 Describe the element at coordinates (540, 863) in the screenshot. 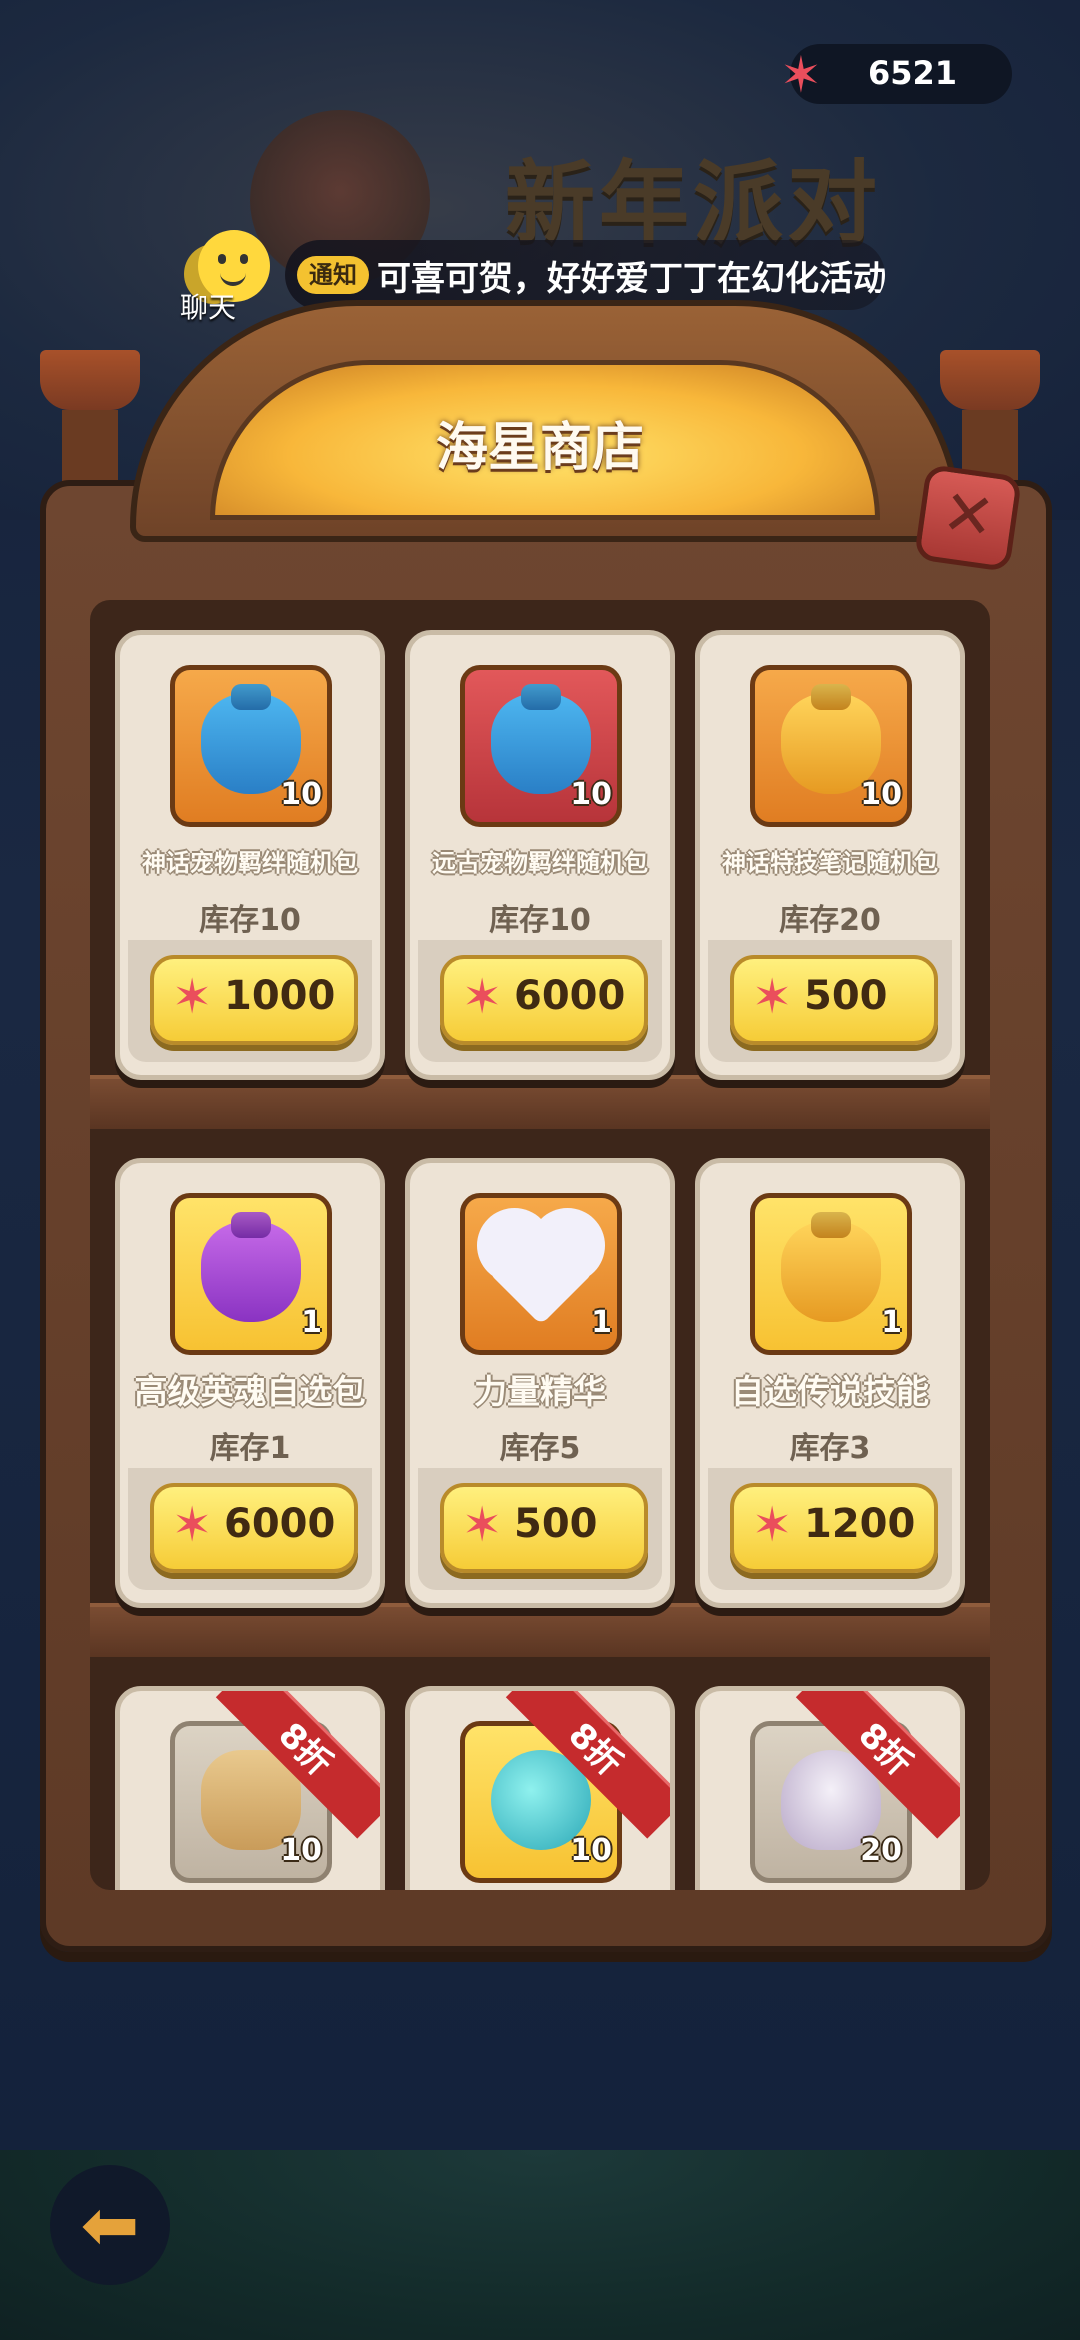

I see `item-name: 远古宠物羁绊随机包` at that location.